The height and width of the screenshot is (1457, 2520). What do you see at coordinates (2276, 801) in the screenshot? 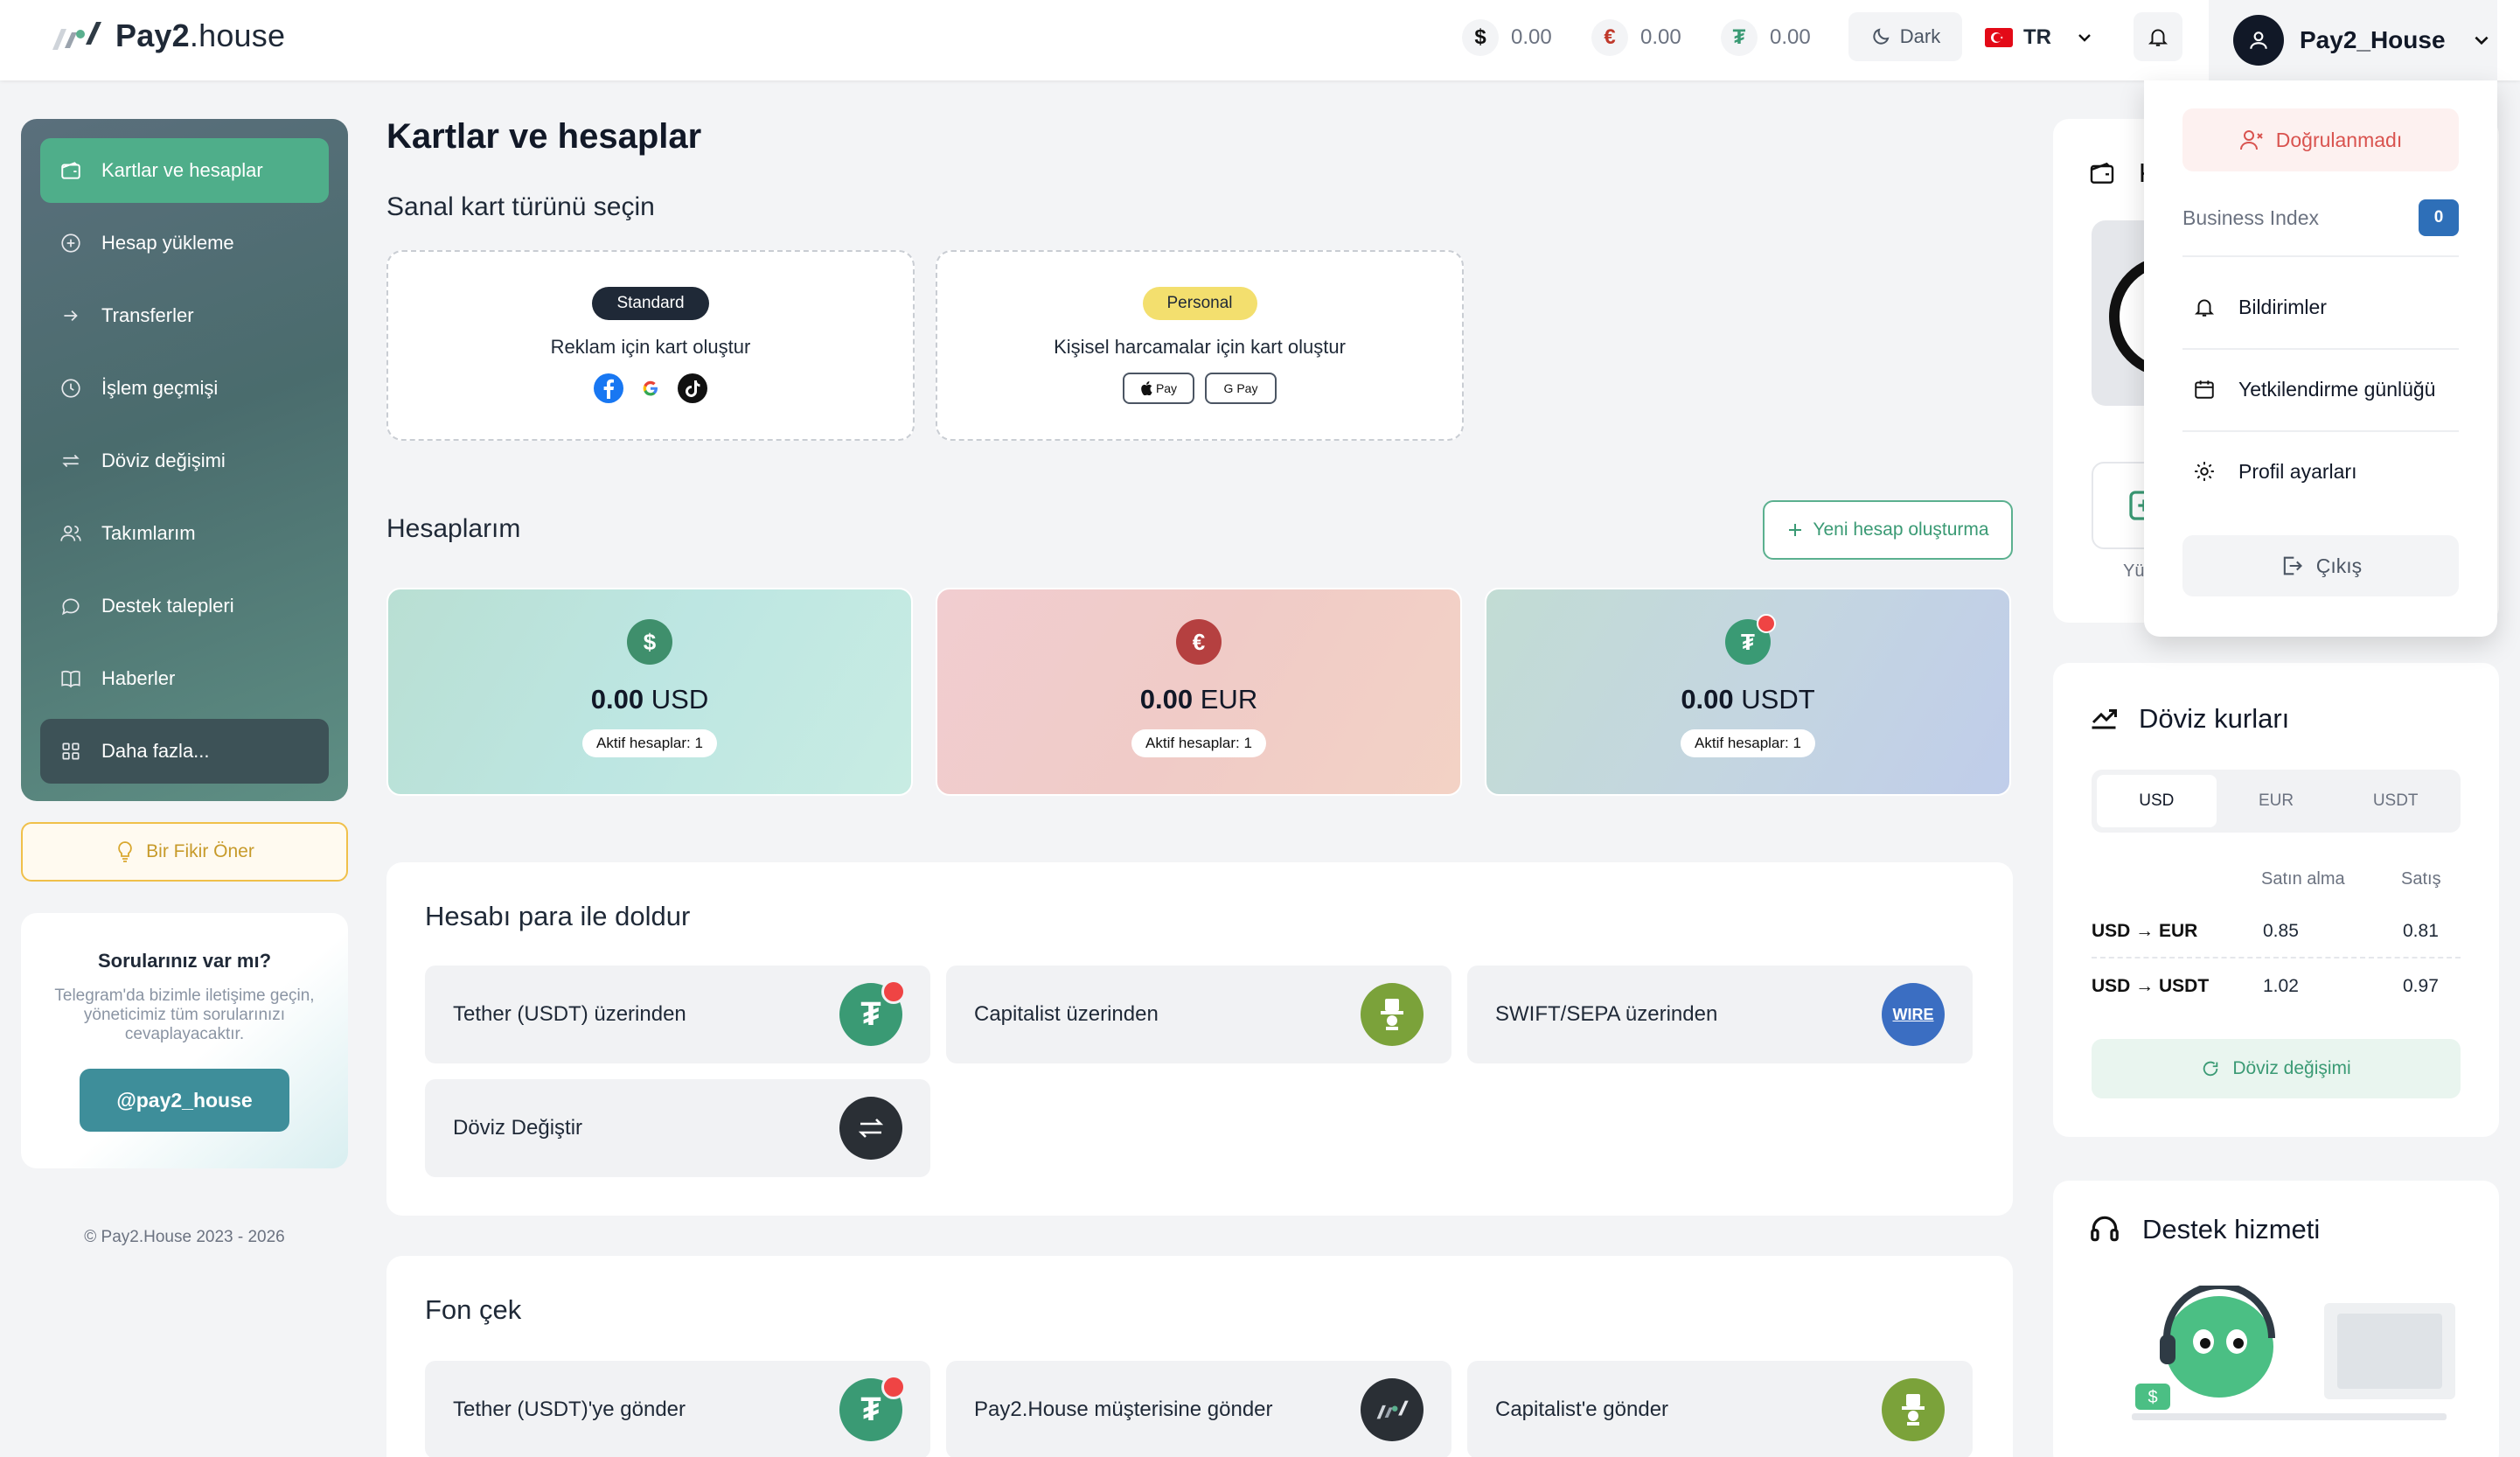
I see `tab-eur: EUR` at bounding box center [2276, 801].